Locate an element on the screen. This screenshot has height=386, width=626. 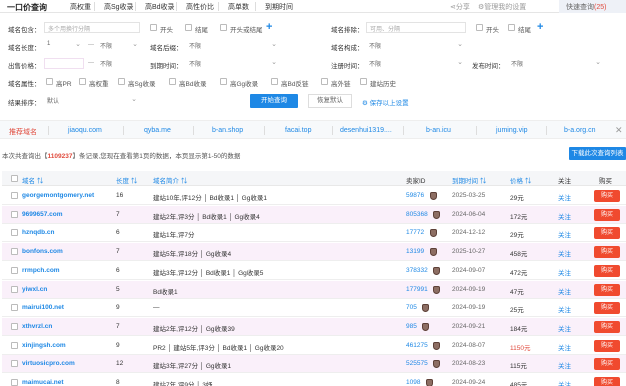
seller-id: 378332 is located at coordinates (417, 270).